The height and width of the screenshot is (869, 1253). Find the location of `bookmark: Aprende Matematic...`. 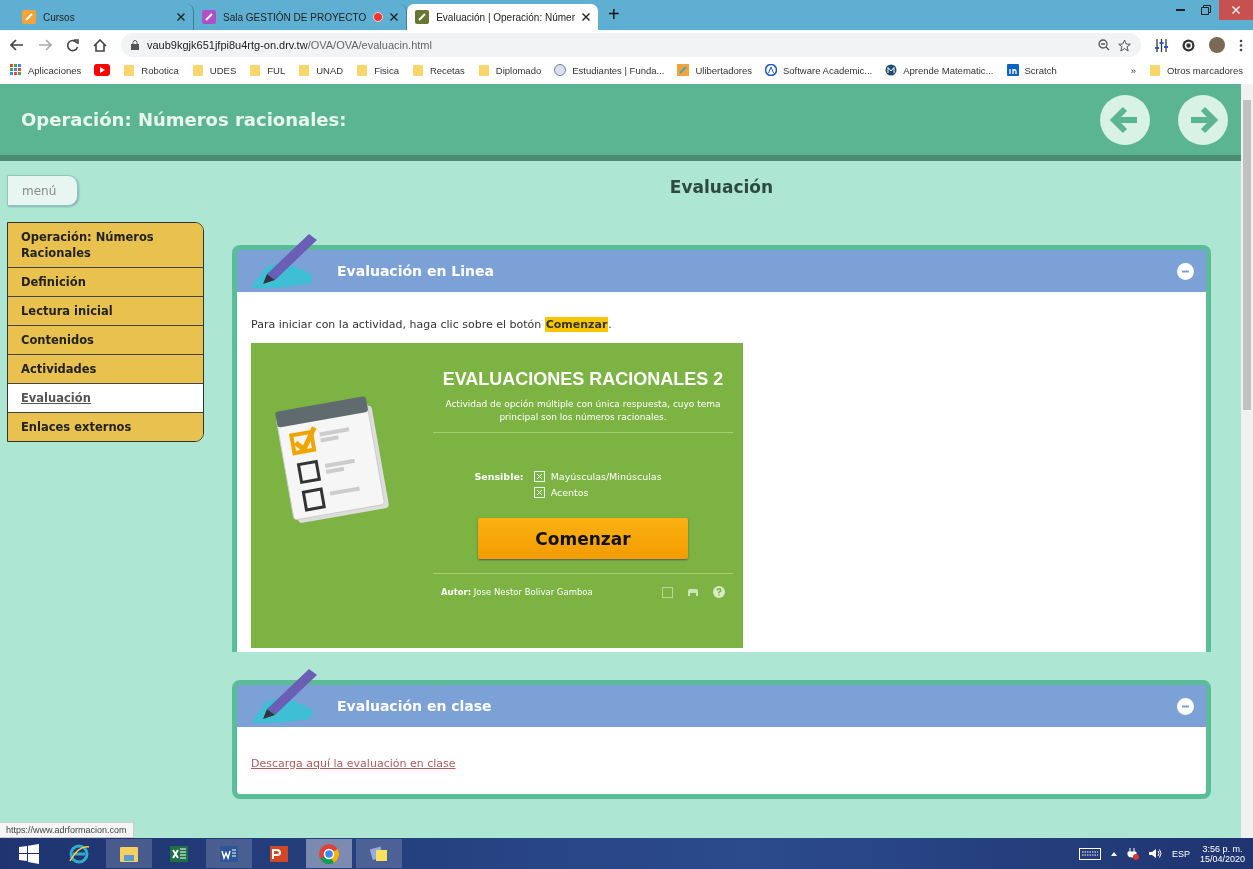

bookmark: Aprende Matematic... is located at coordinates (939, 70).